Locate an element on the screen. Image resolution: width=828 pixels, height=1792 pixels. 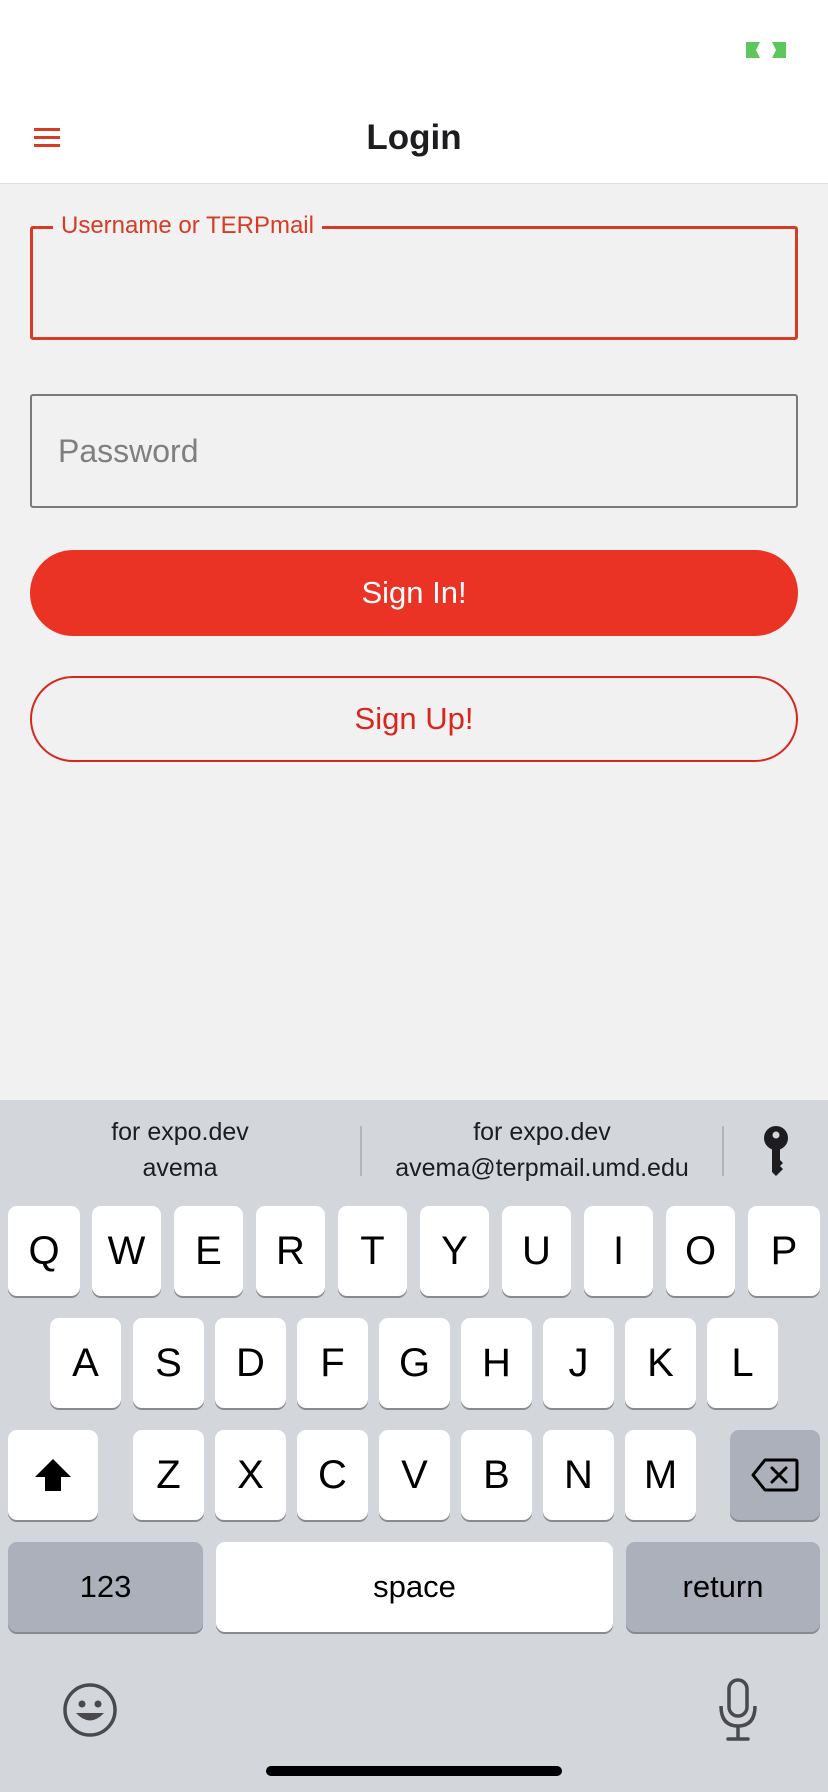
header-bar: Login is located at coordinates (414, 92).